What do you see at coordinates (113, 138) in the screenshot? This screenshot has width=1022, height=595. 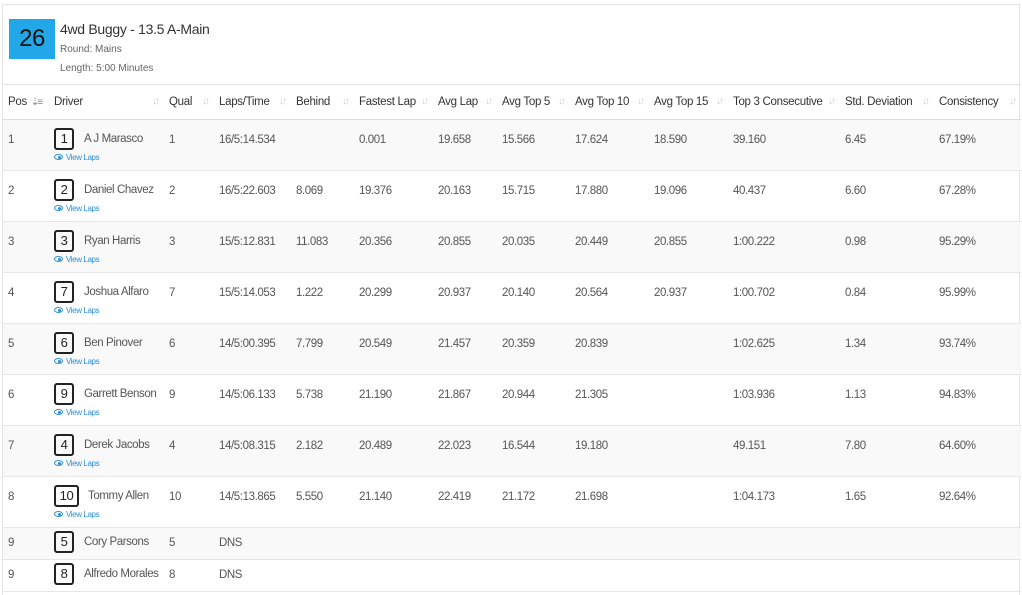 I see `driver-name: A J Marasco` at bounding box center [113, 138].